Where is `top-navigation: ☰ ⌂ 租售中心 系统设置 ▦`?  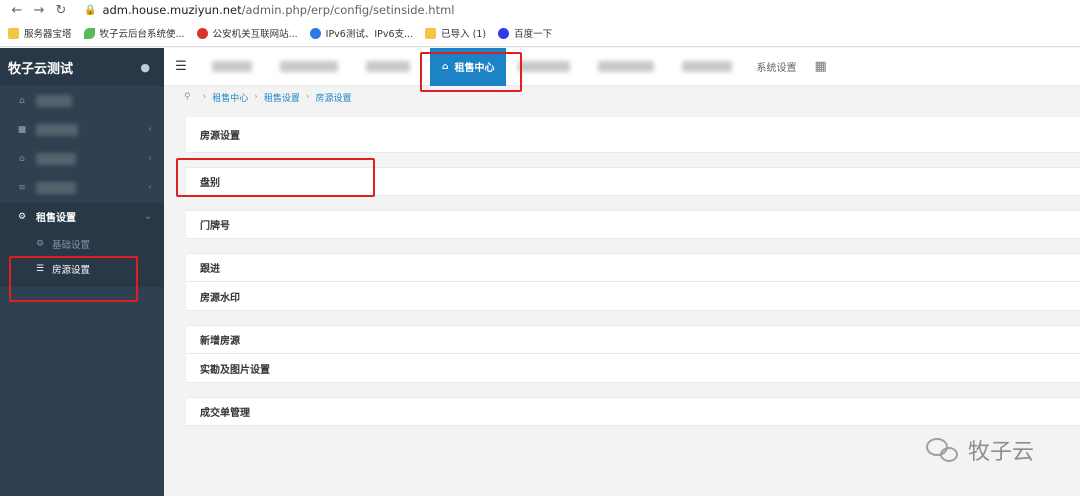
top-navigation: ☰ ⌂ 租售中心 系统设置 ▦ is located at coordinates (622, 66).